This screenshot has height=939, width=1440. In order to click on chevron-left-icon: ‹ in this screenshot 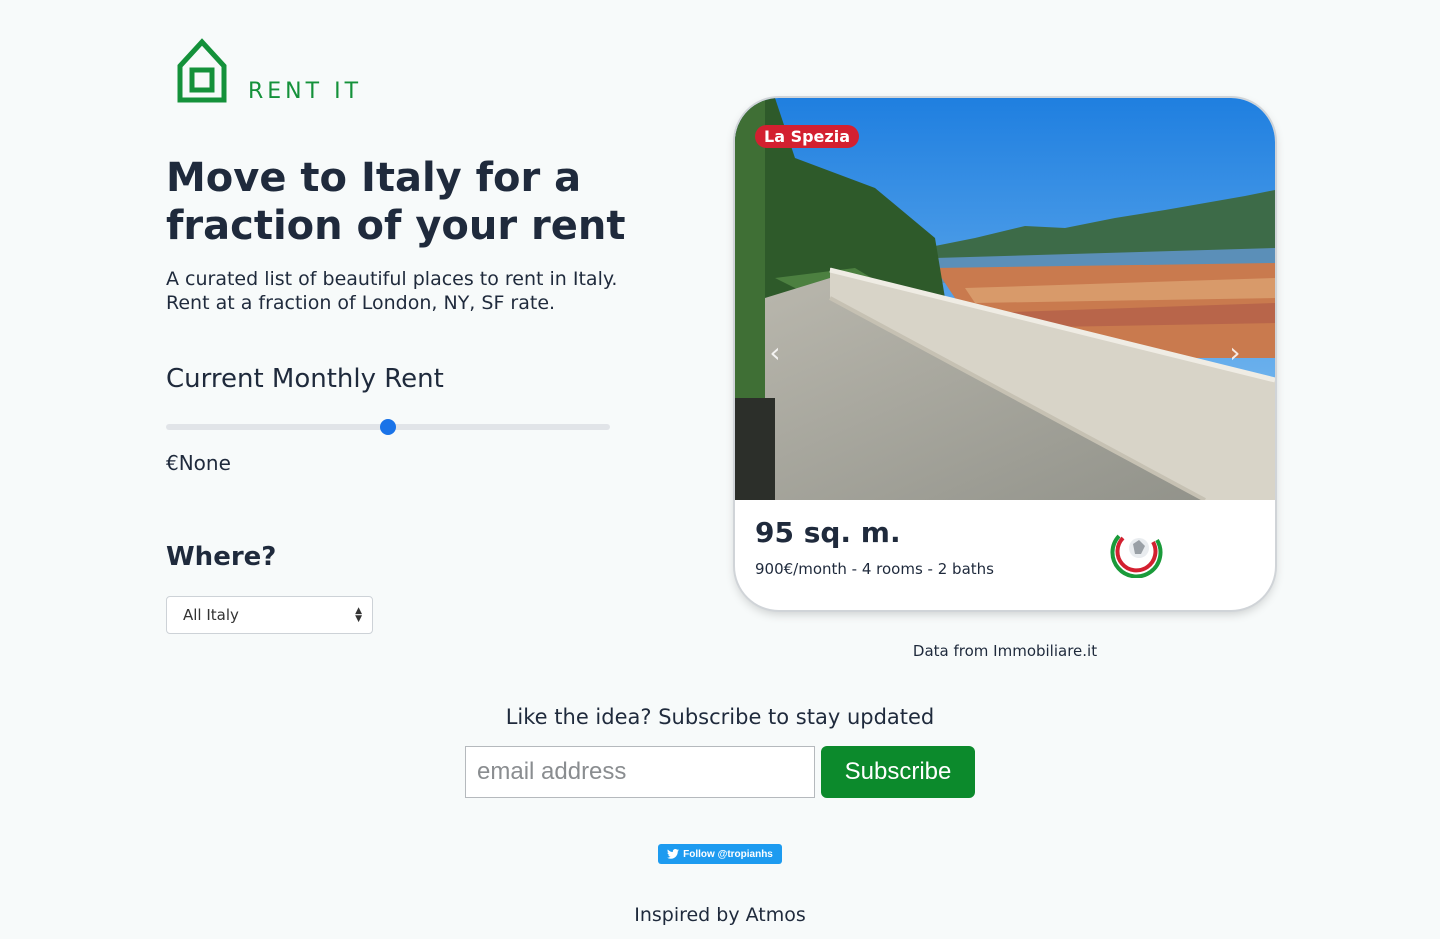, I will do `click(775, 353)`.